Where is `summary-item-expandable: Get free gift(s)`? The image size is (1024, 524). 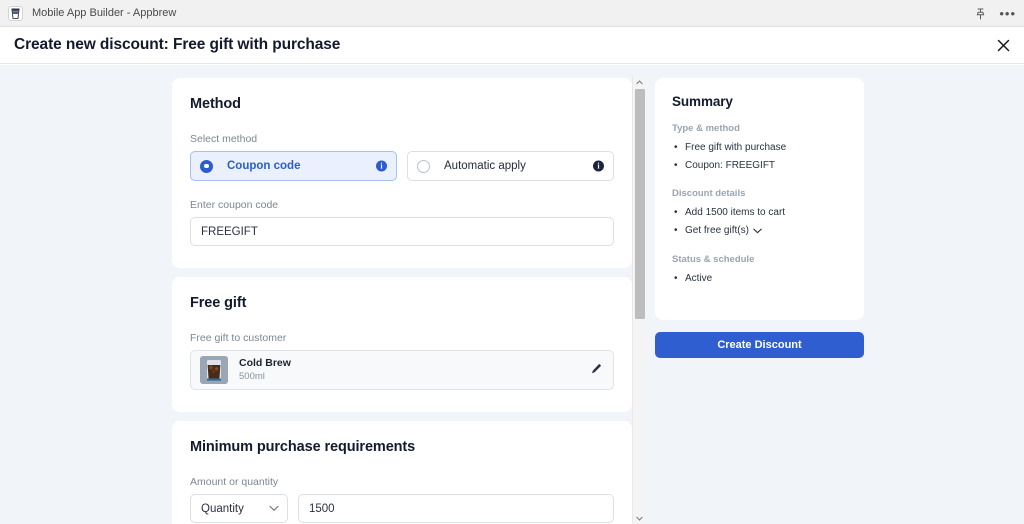
summary-item-expandable: Get free gift(s) is located at coordinates (760, 231).